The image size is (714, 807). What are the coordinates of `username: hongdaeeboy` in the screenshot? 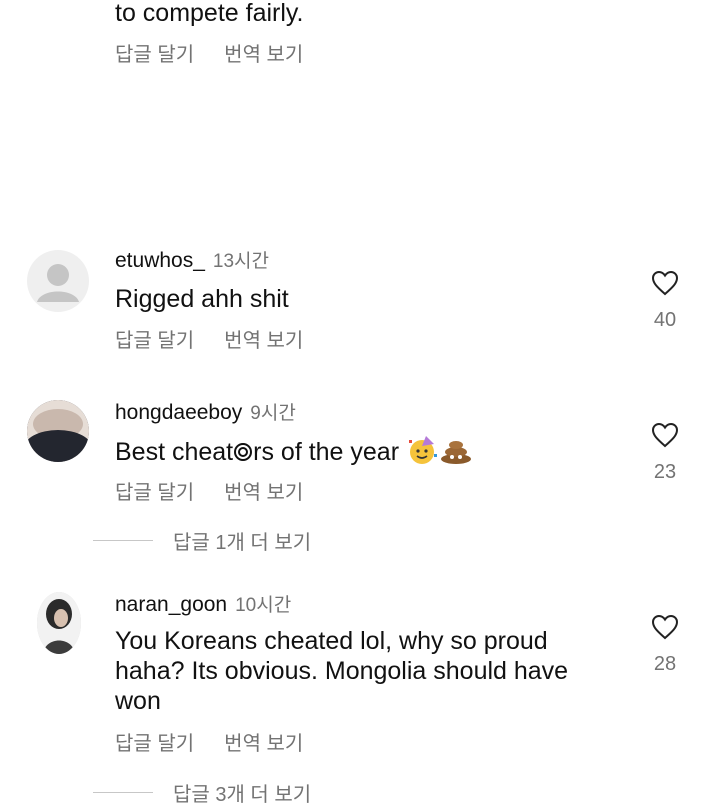 It's located at (178, 412).